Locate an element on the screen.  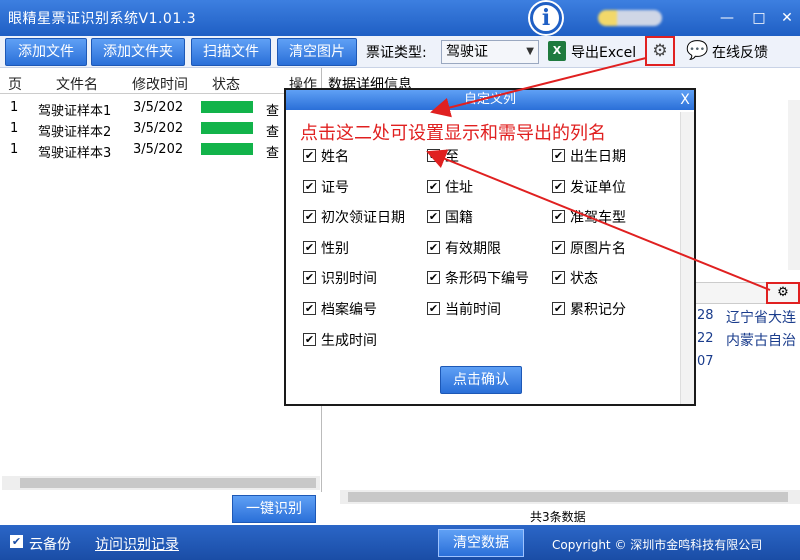
detail-cell: 内蒙古自治 is located at coordinates (761, 341).